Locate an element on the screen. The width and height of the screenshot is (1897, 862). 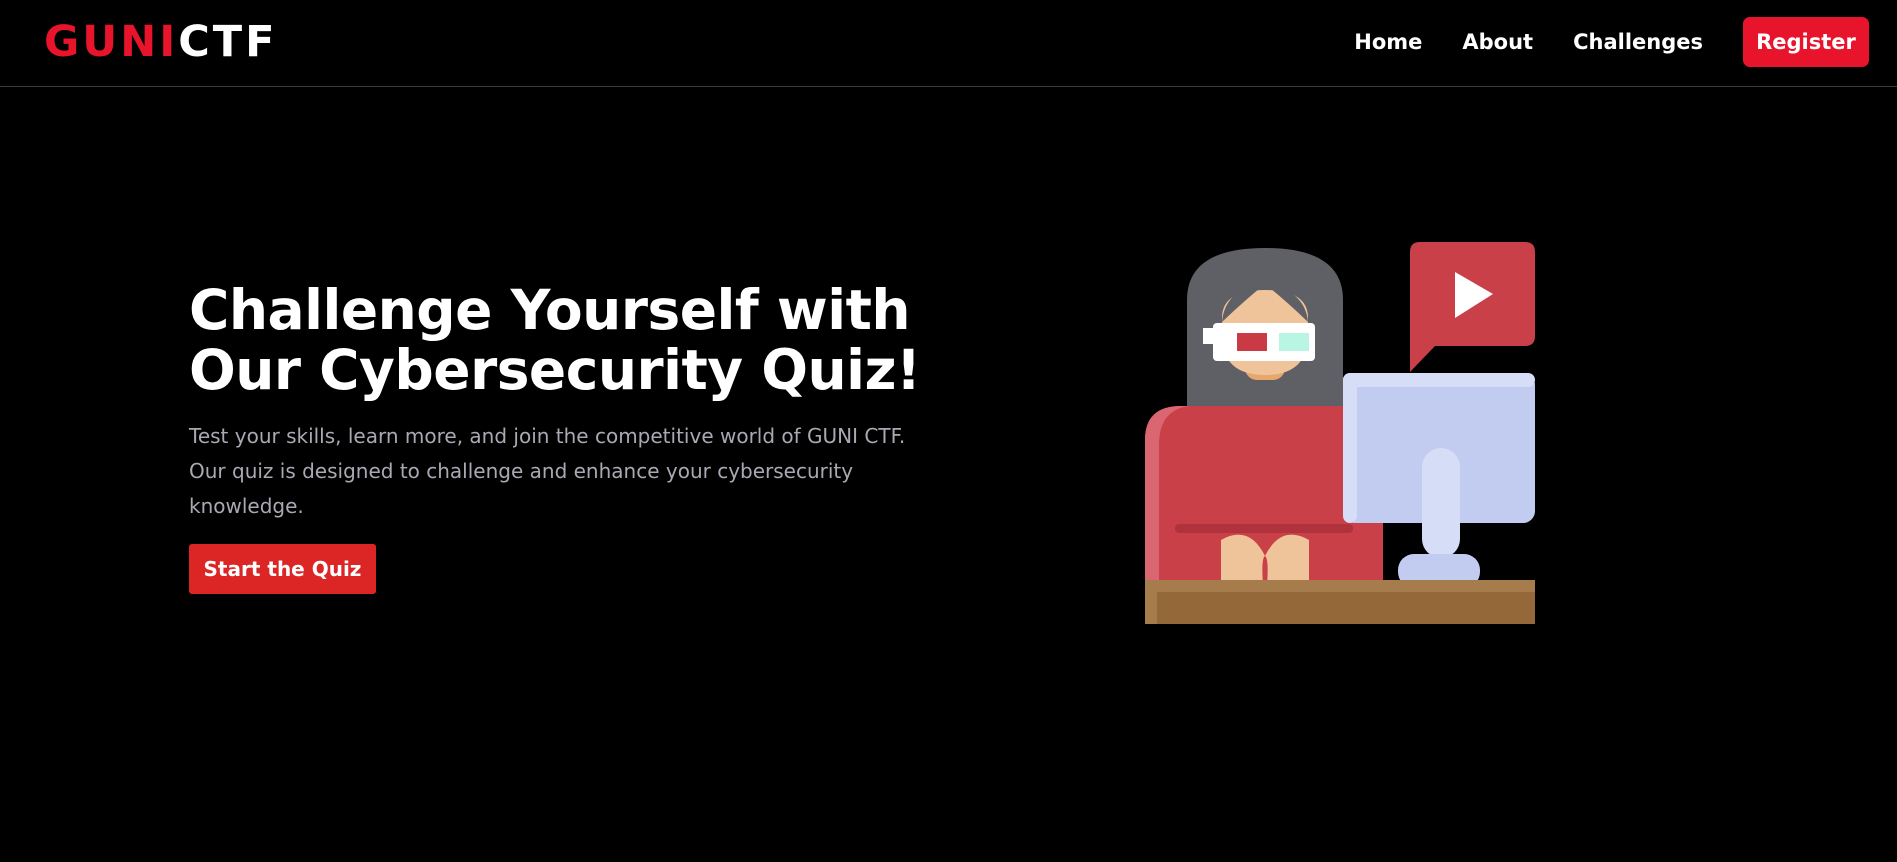
start-quiz-button: Start the Quiz is located at coordinates (282, 569).